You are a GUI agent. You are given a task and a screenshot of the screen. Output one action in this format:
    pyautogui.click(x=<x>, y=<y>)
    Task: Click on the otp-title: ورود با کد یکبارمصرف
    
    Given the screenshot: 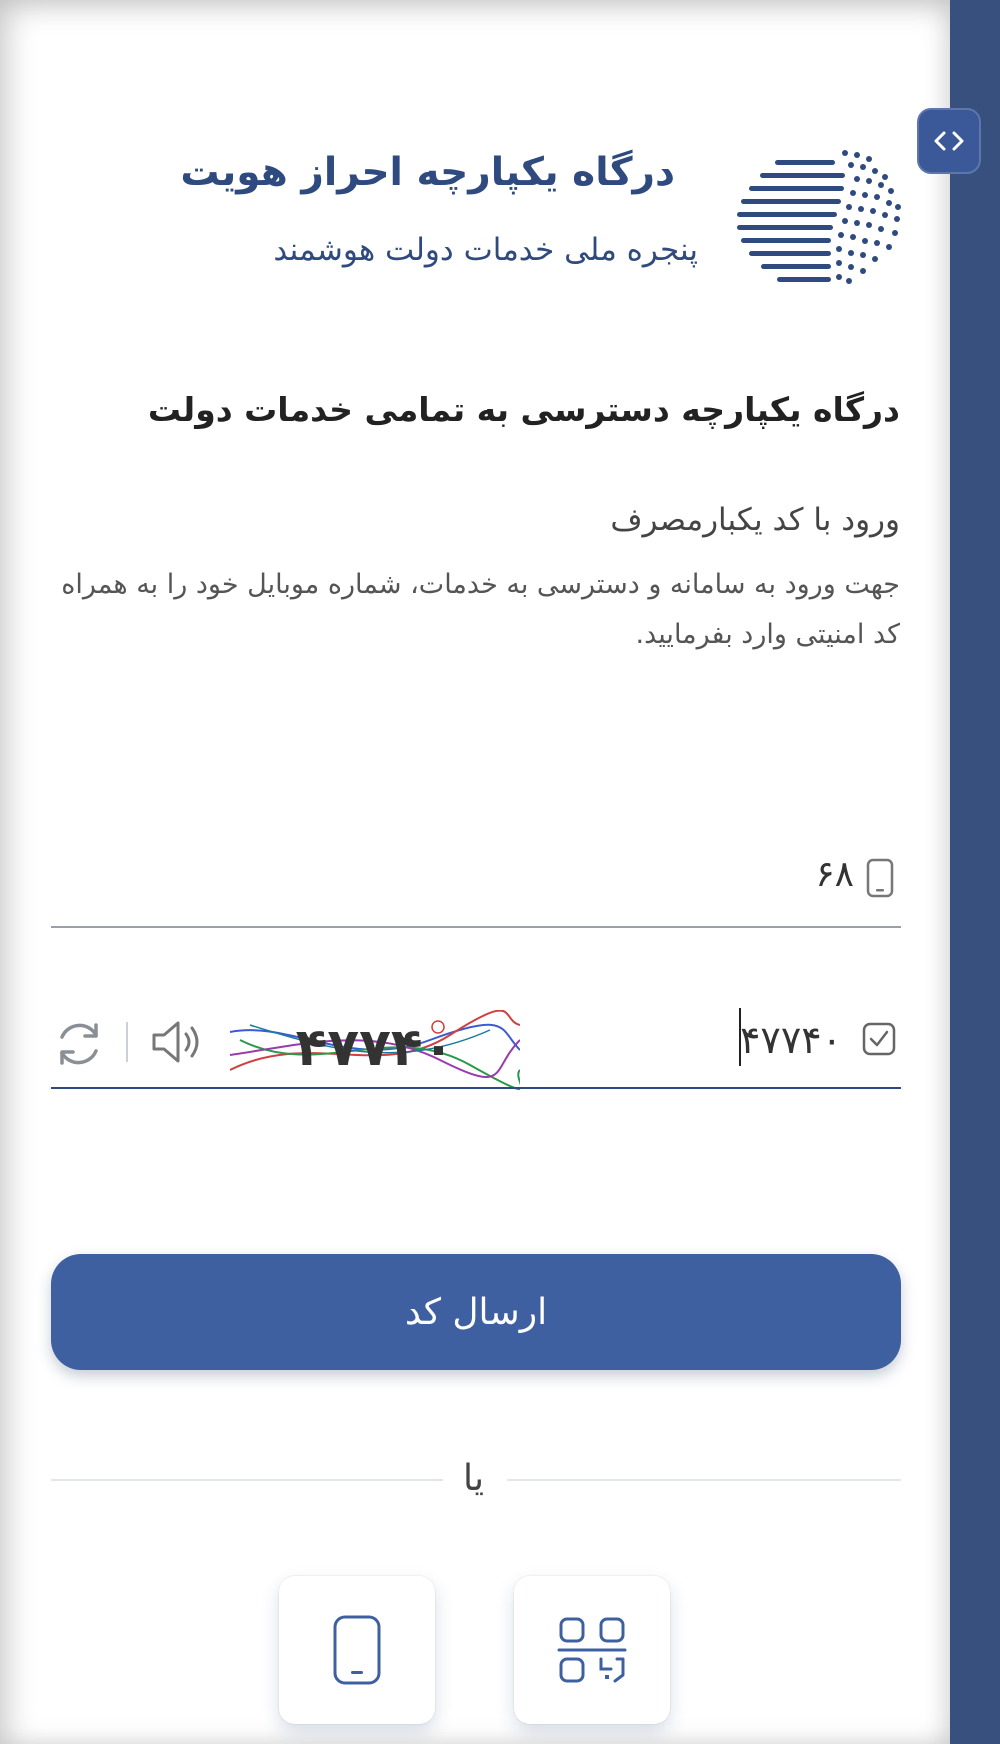 What is the action you would take?
    pyautogui.click(x=755, y=520)
    